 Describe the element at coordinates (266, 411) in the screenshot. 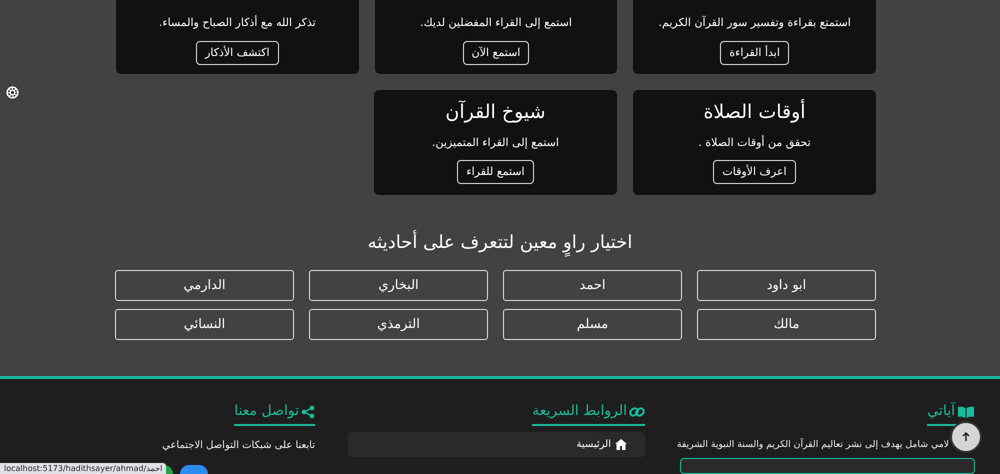

I see `footer-heading: تواصل معنا` at that location.